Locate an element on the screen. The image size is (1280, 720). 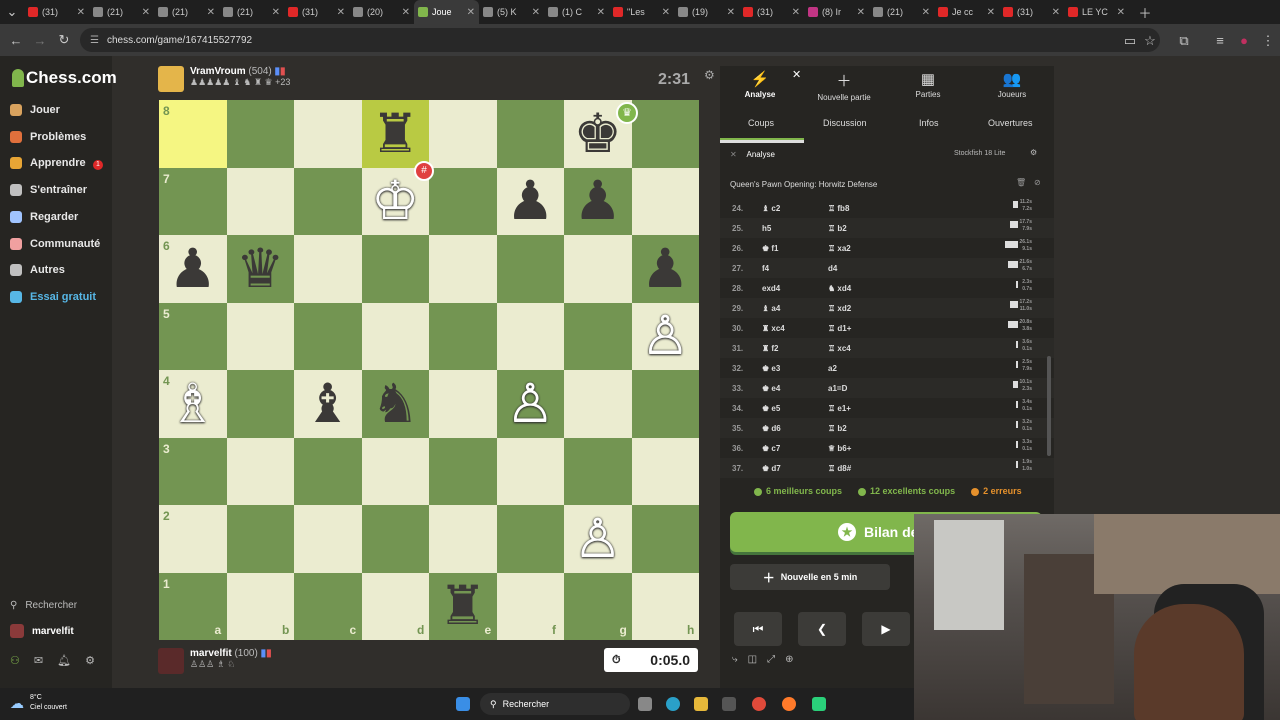
green-app-icon is located at coordinates (819, 704).